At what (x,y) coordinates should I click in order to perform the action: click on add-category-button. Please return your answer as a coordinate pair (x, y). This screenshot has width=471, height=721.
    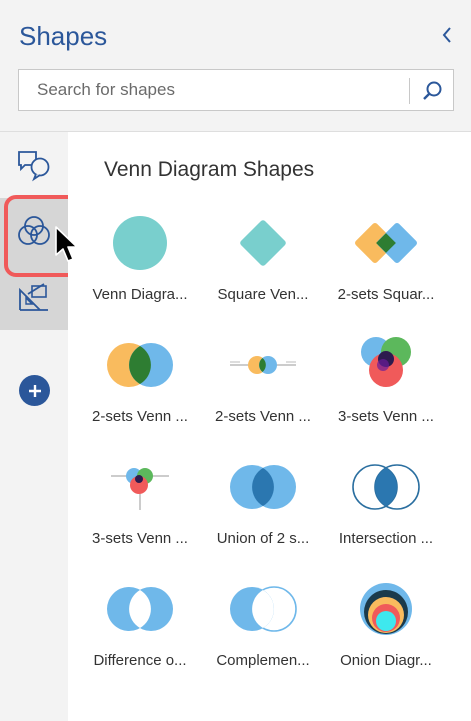
    Looking at the image, I should click on (34, 390).